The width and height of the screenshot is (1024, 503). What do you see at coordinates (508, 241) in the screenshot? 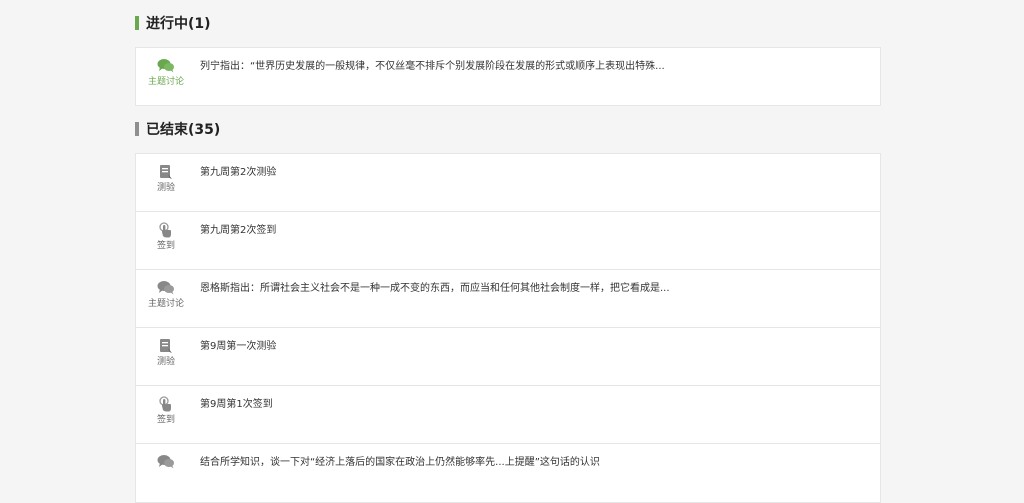
I see `list-item: 签到 第九周第2次签到` at bounding box center [508, 241].